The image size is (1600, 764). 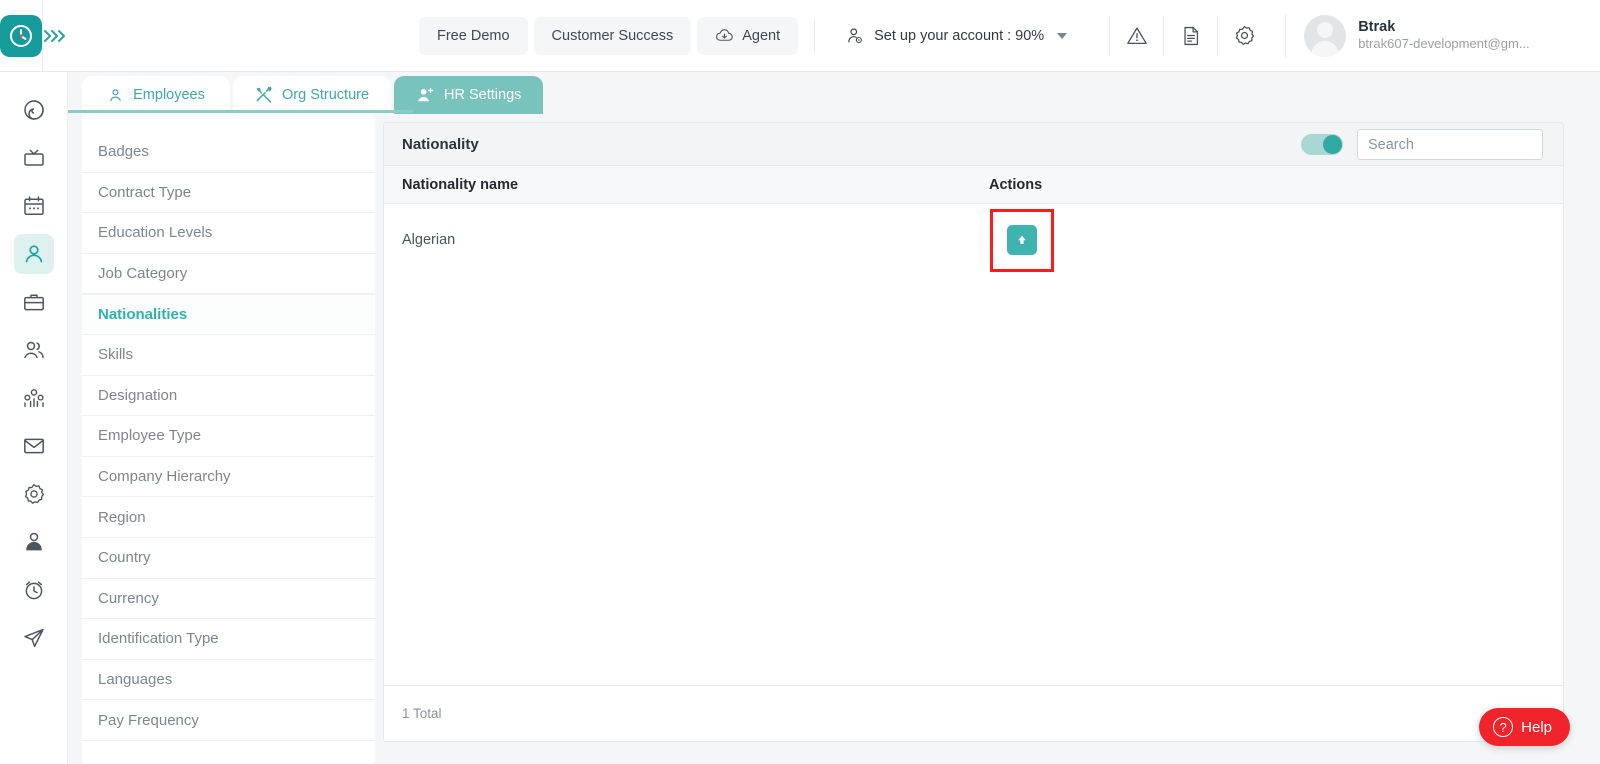 I want to click on settings-item-nationalities: Nationalities, so click(x=228, y=314).